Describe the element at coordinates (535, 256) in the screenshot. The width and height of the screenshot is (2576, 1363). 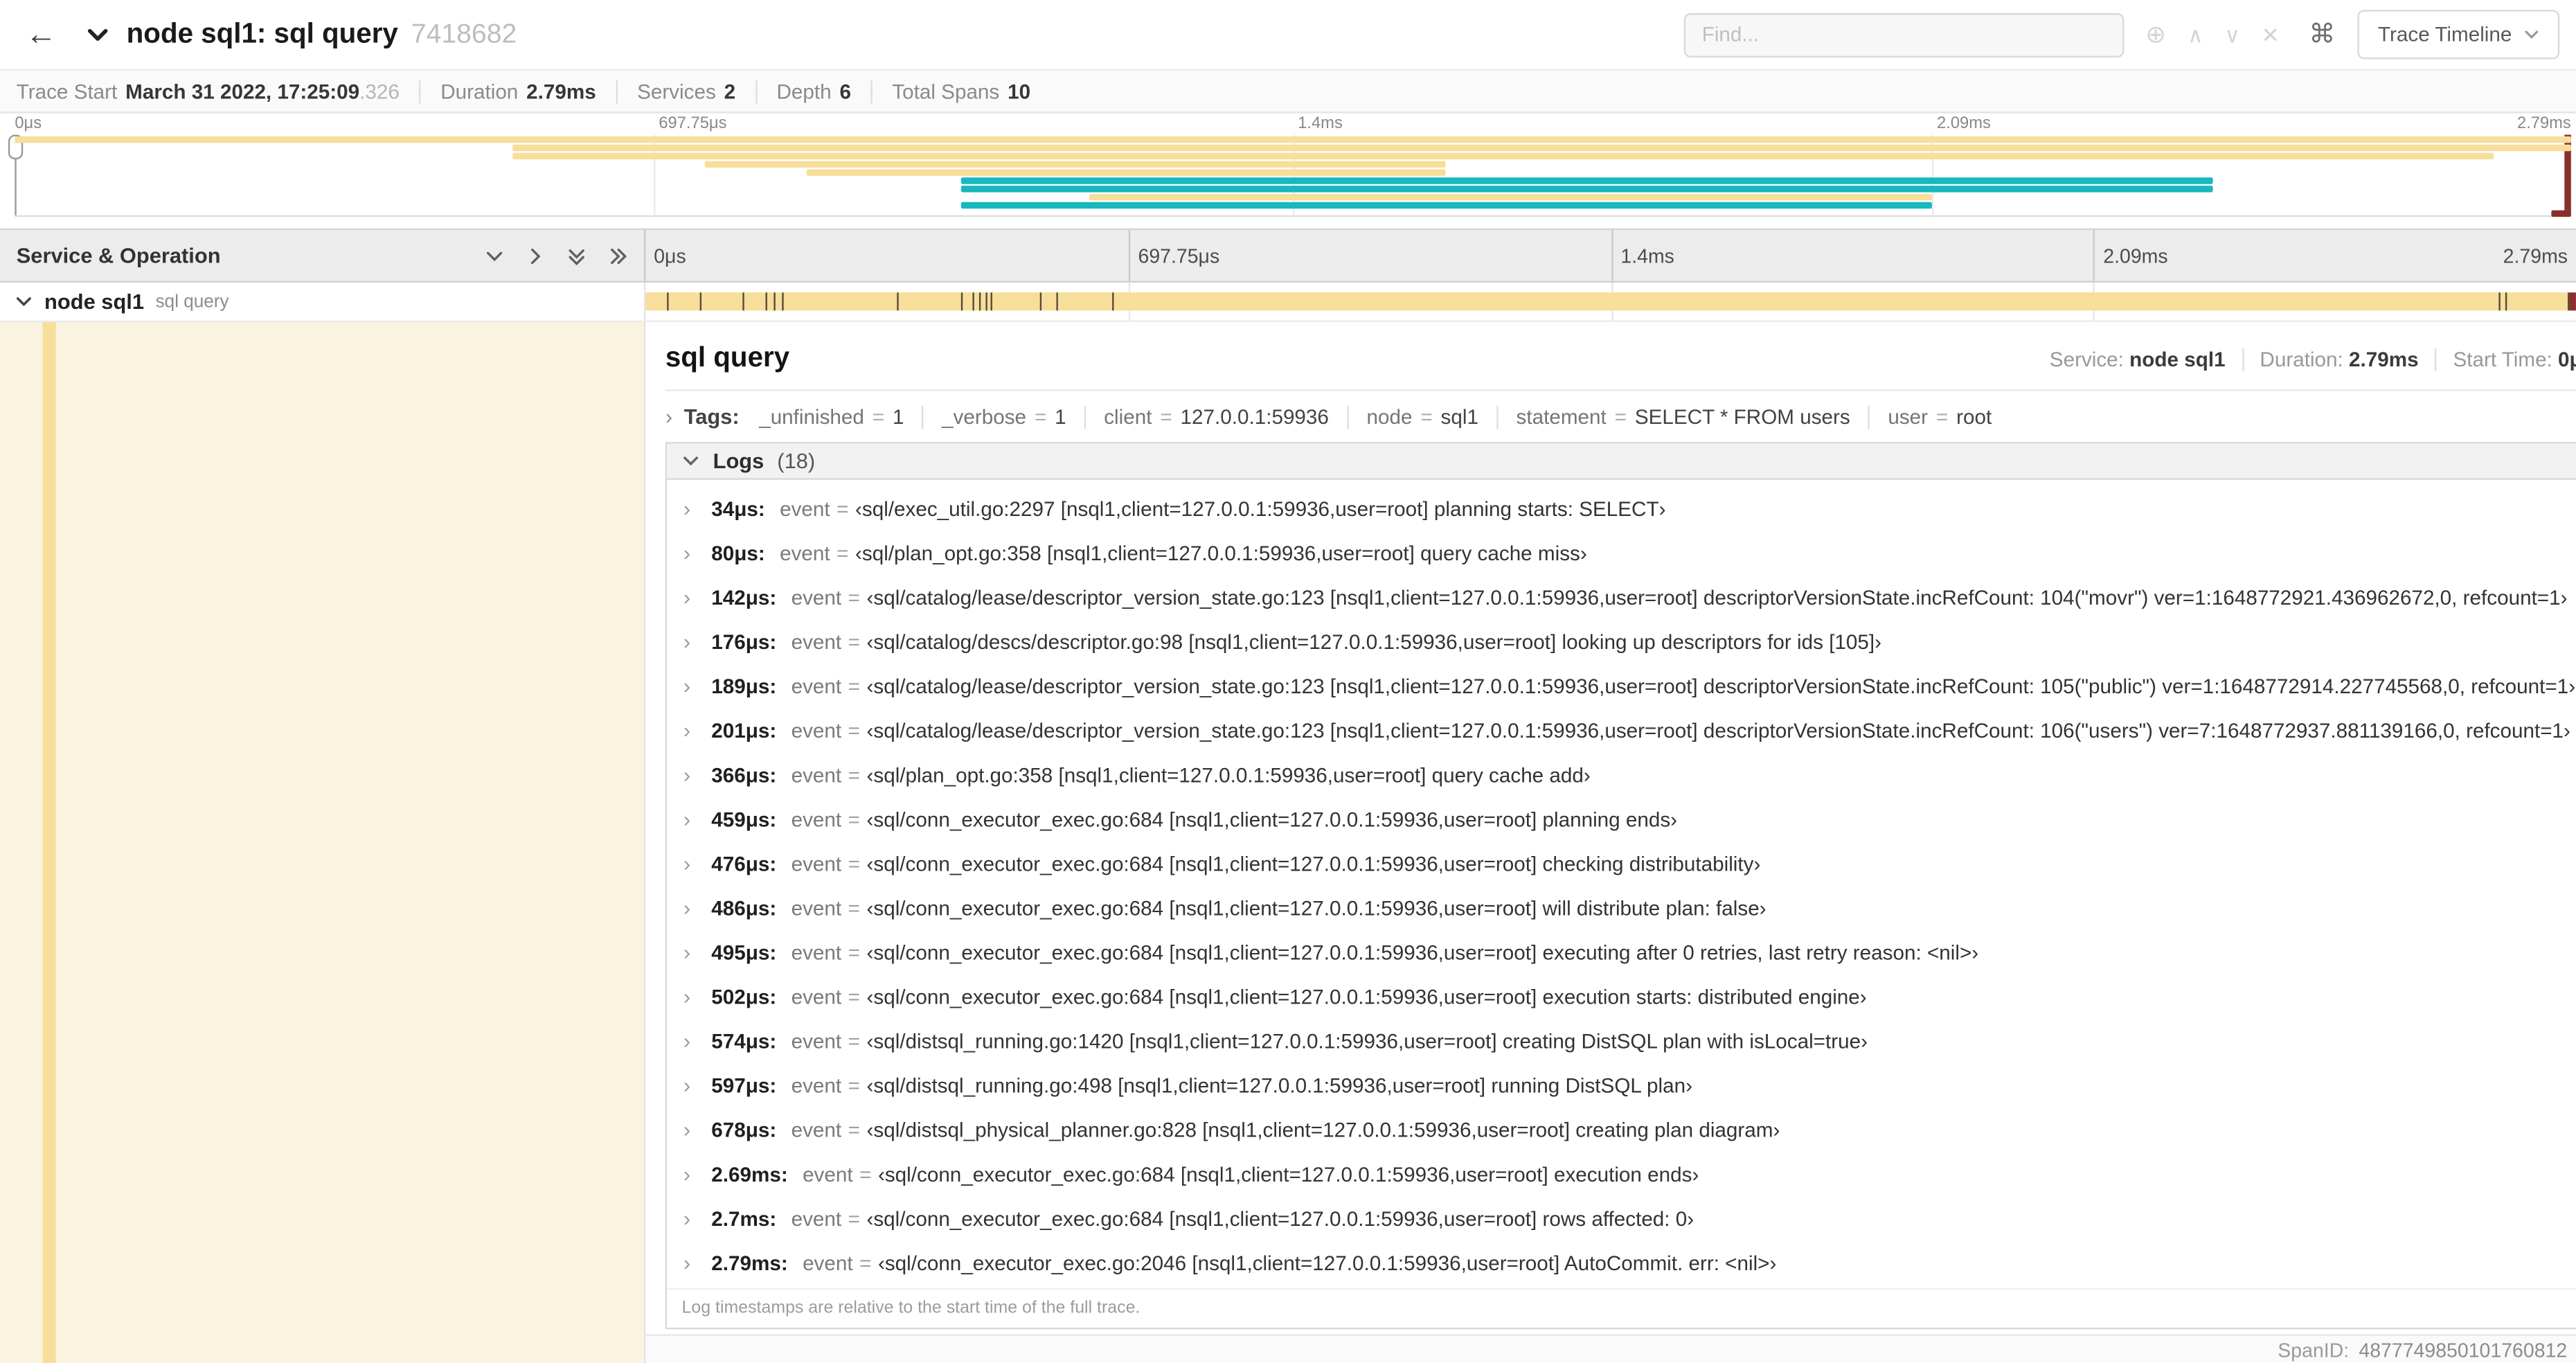
I see `expand-one-chevron-right-icon` at that location.